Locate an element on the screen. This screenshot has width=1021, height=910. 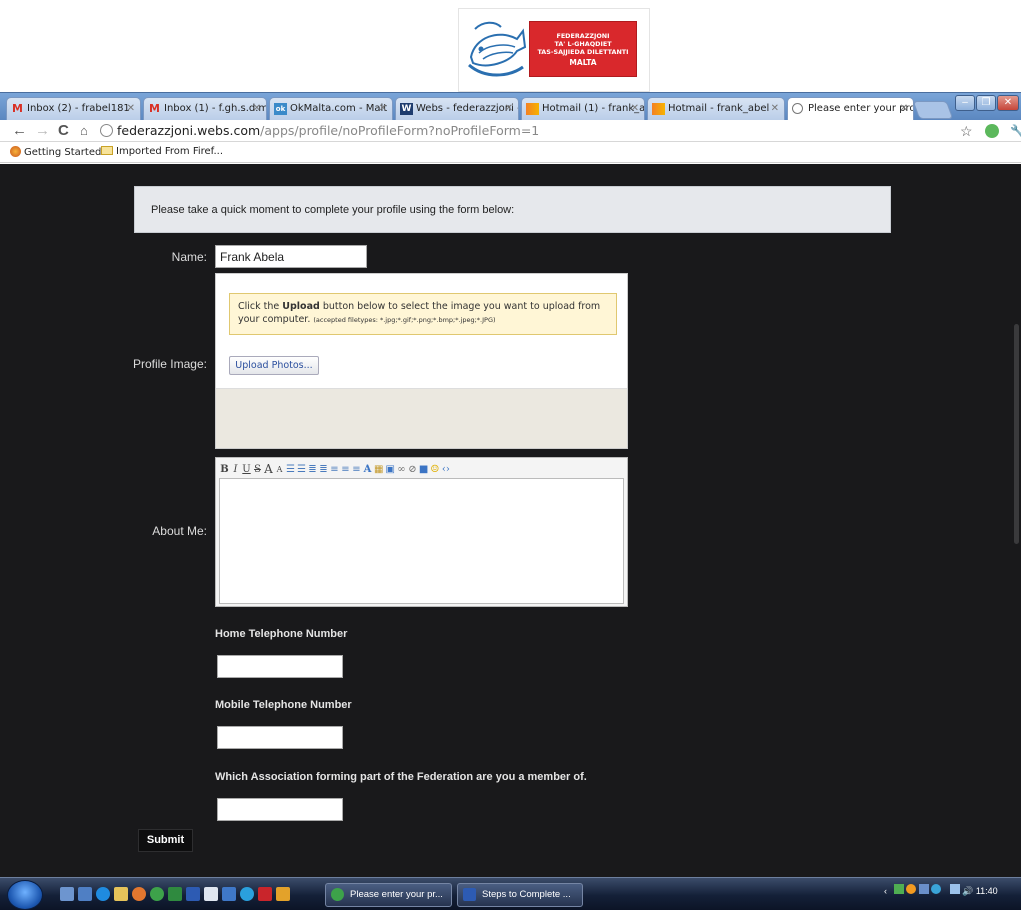
media-icon: ■ is located at coordinates (423, 469).